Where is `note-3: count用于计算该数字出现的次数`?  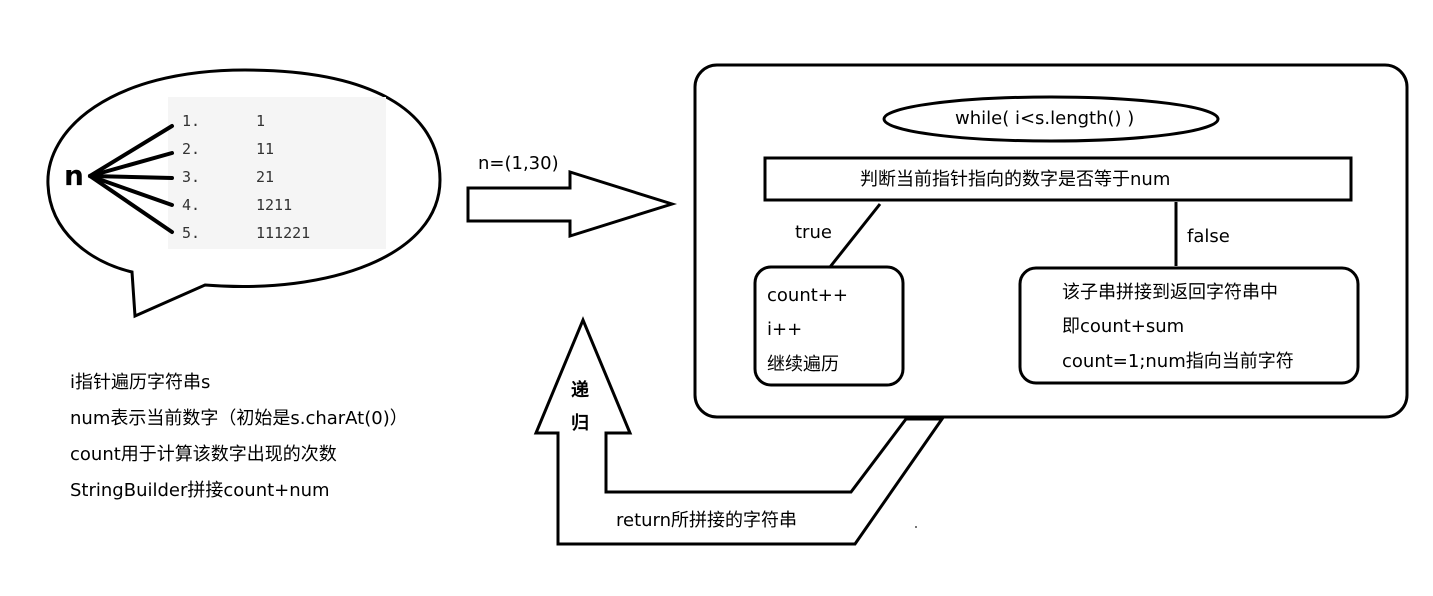
note-3: count用于计算该数字出现的次数 is located at coordinates (203, 454).